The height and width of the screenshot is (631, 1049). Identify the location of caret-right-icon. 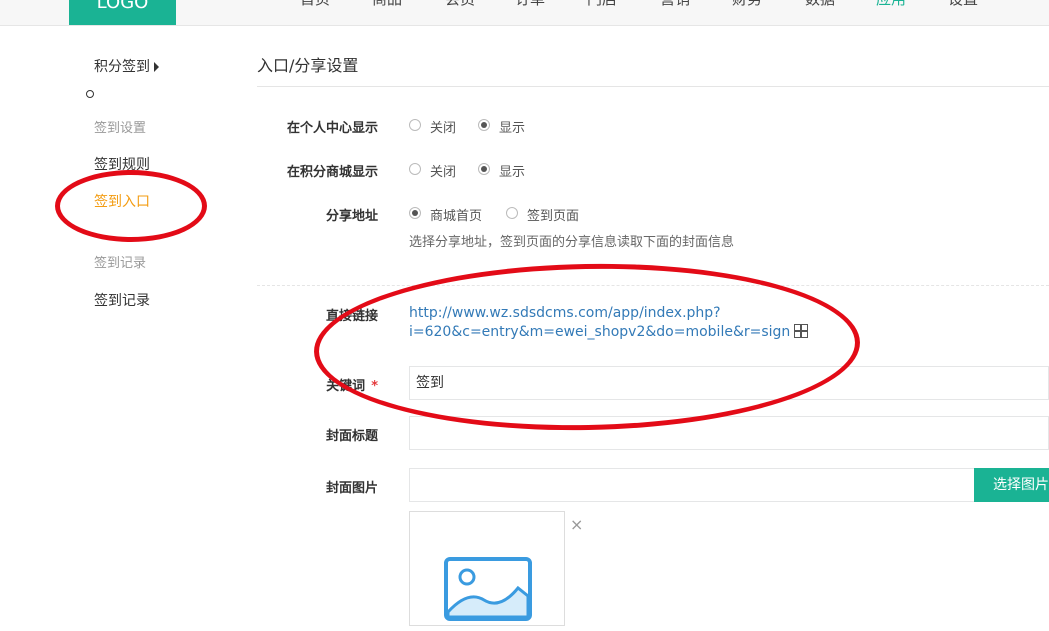
(156, 67).